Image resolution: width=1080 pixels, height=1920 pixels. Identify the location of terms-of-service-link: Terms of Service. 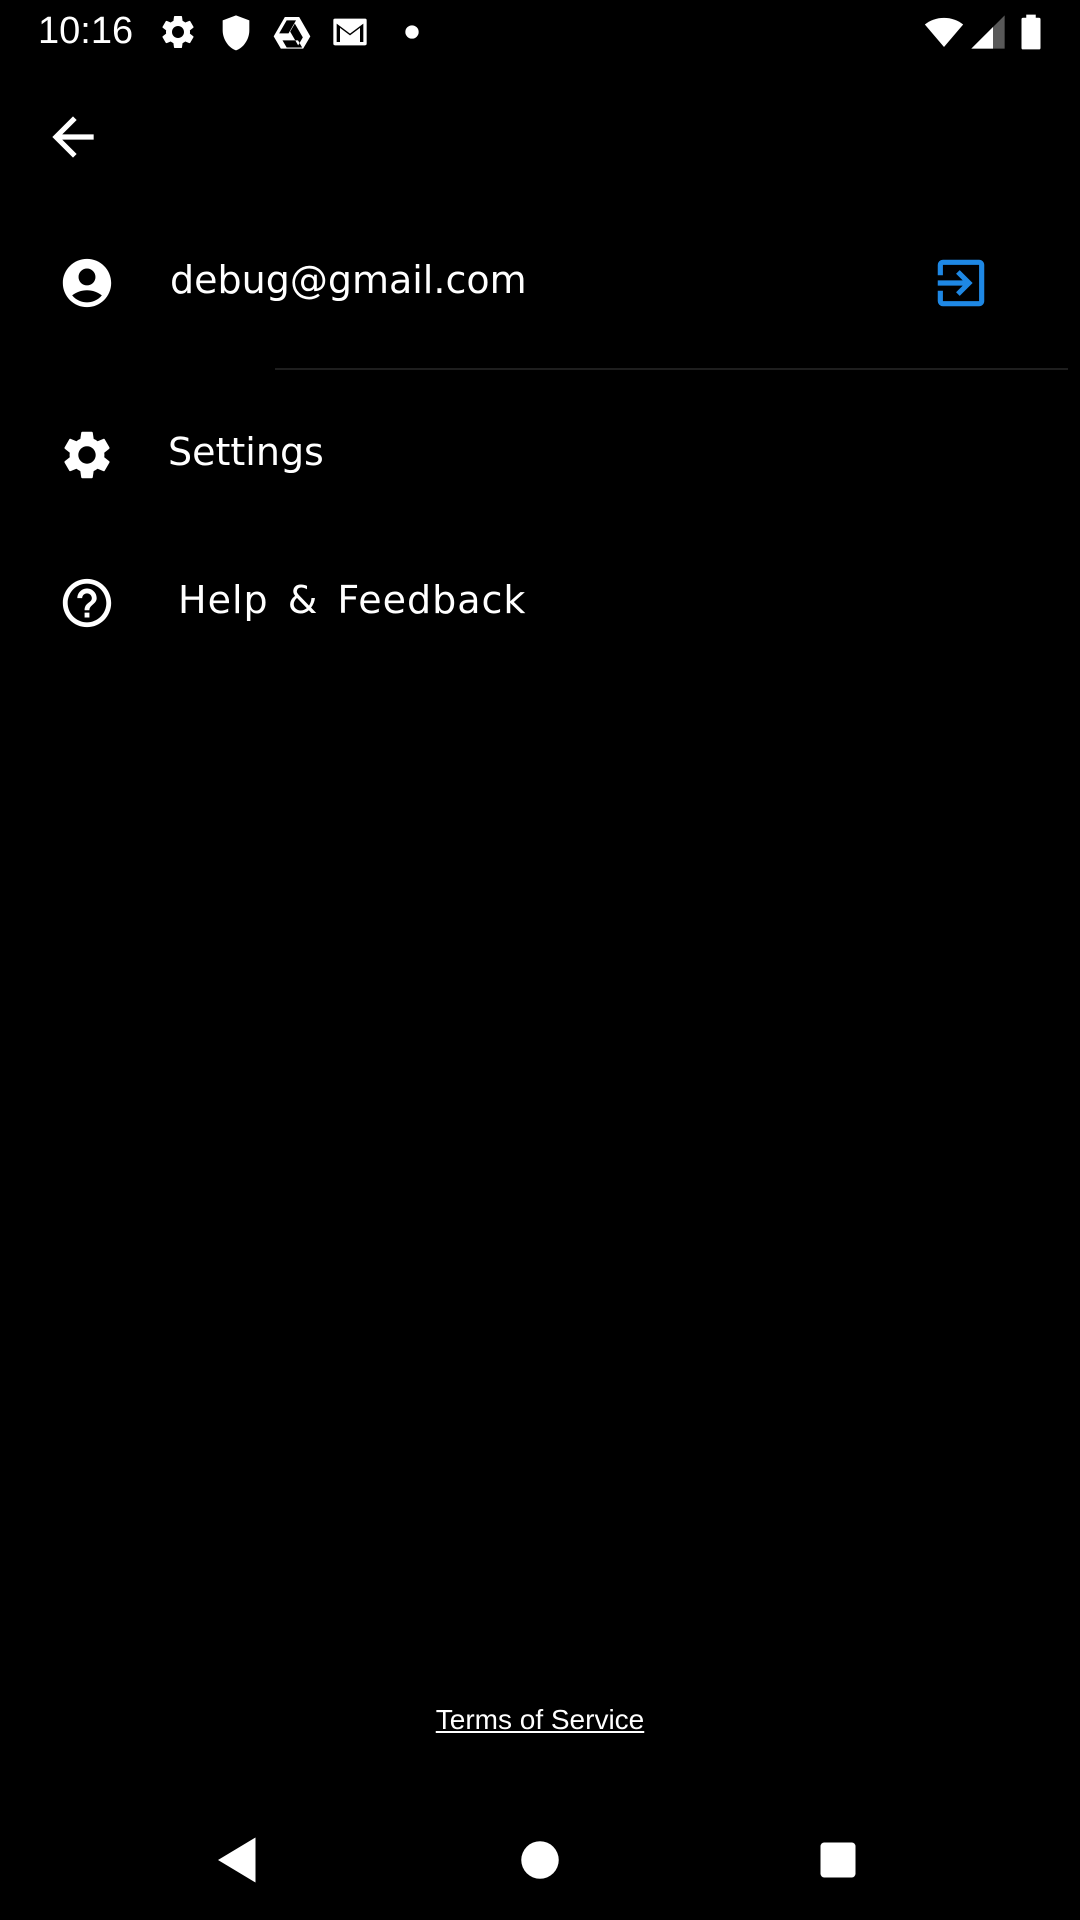
(540, 1720).